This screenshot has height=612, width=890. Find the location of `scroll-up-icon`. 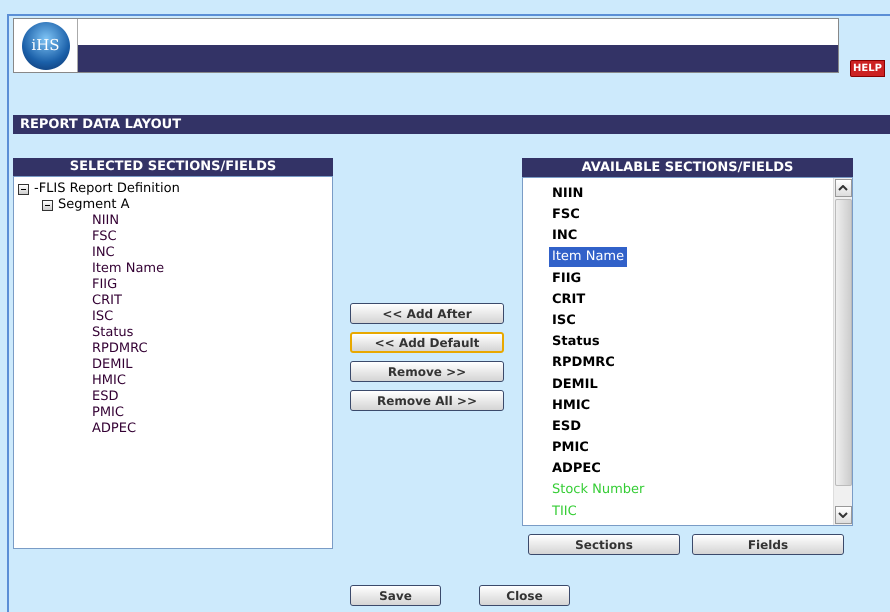

scroll-up-icon is located at coordinates (843, 188).